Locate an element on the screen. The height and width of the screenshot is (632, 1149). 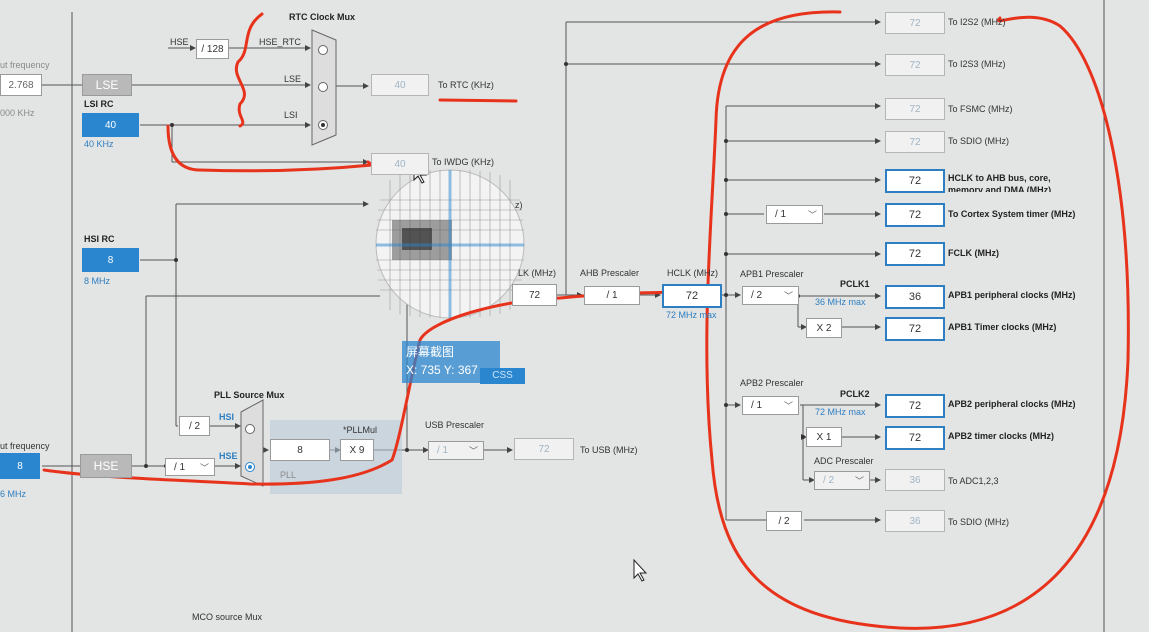
hclk-ahb-value: 72 is located at coordinates (915, 181).